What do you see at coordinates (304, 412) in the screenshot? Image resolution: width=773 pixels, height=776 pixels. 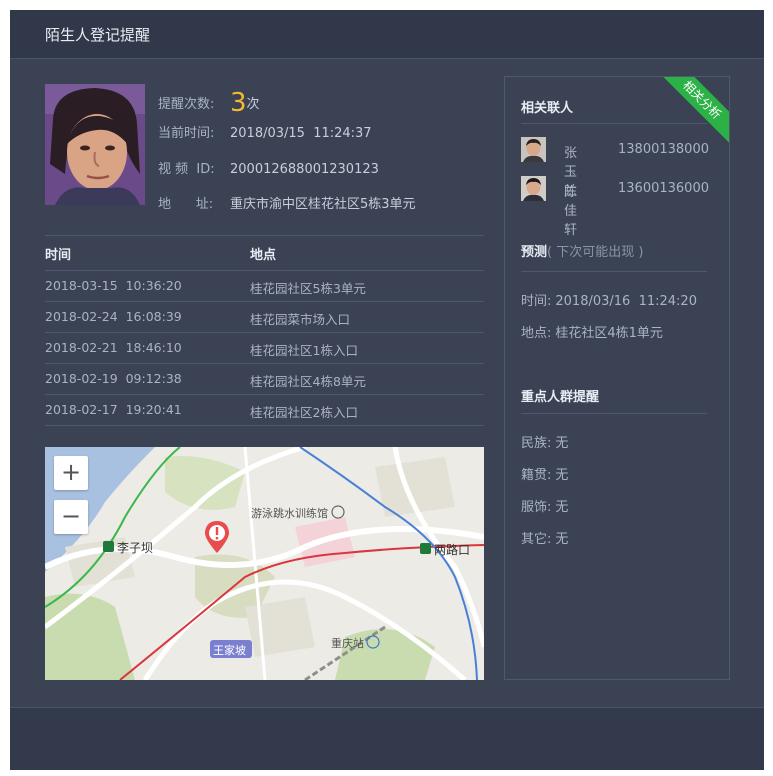 I see `row-place: 桂花园社区2栋入口` at bounding box center [304, 412].